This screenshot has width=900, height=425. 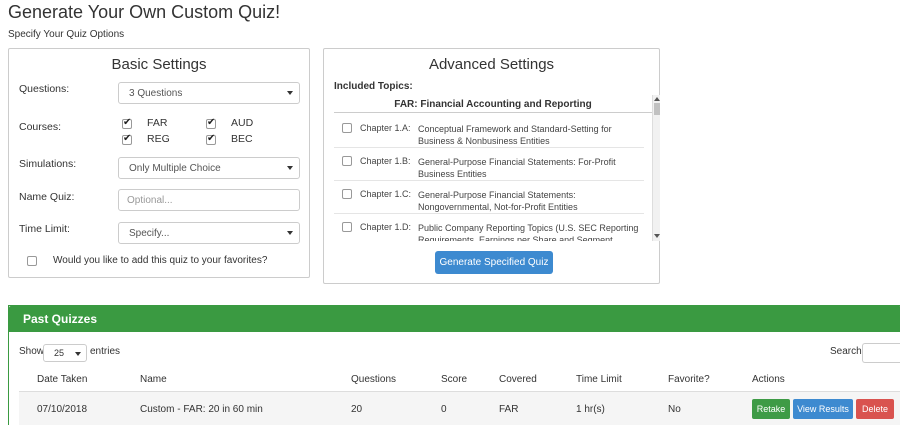 What do you see at coordinates (493, 112) in the screenshot?
I see `topics-divider` at bounding box center [493, 112].